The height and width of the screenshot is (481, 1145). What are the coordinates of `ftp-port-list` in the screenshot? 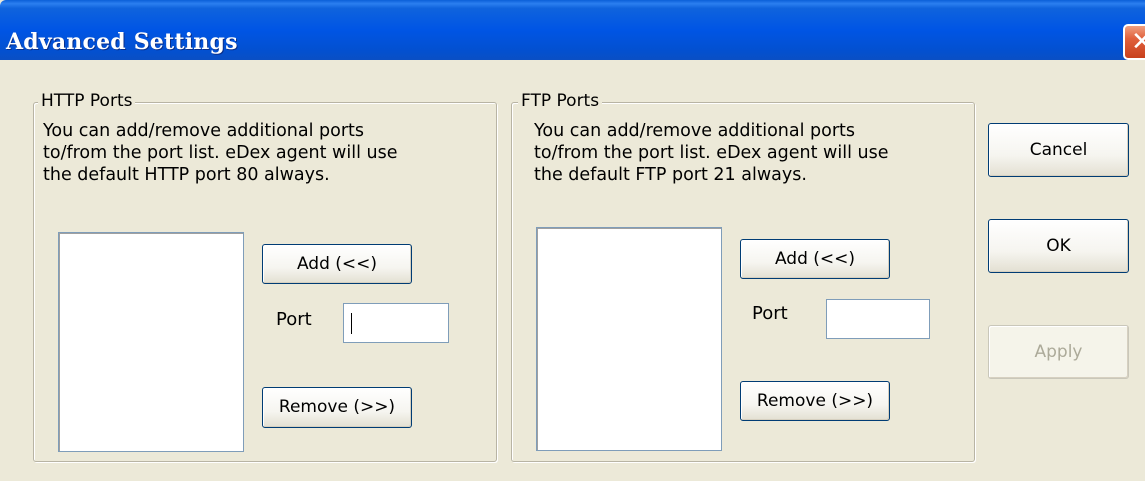 It's located at (629, 339).